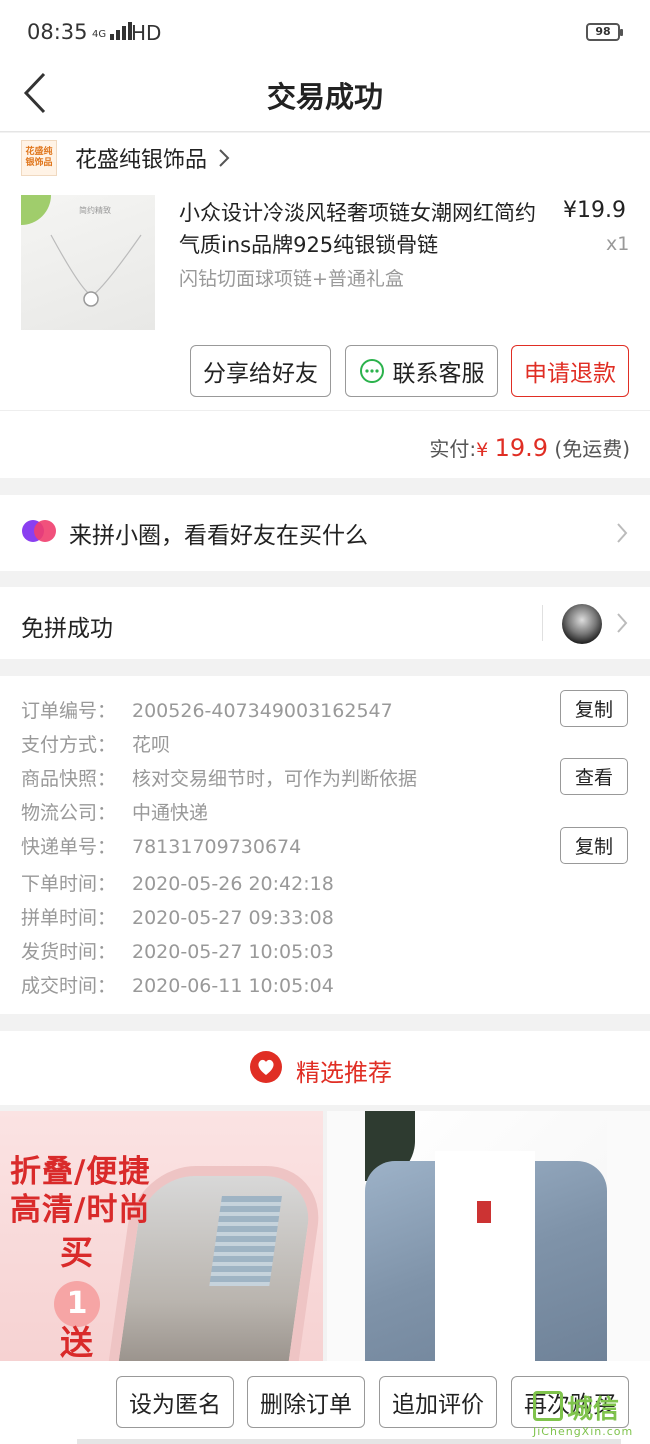 The image size is (650, 1444). I want to click on share-button: 分享给好友, so click(260, 371).